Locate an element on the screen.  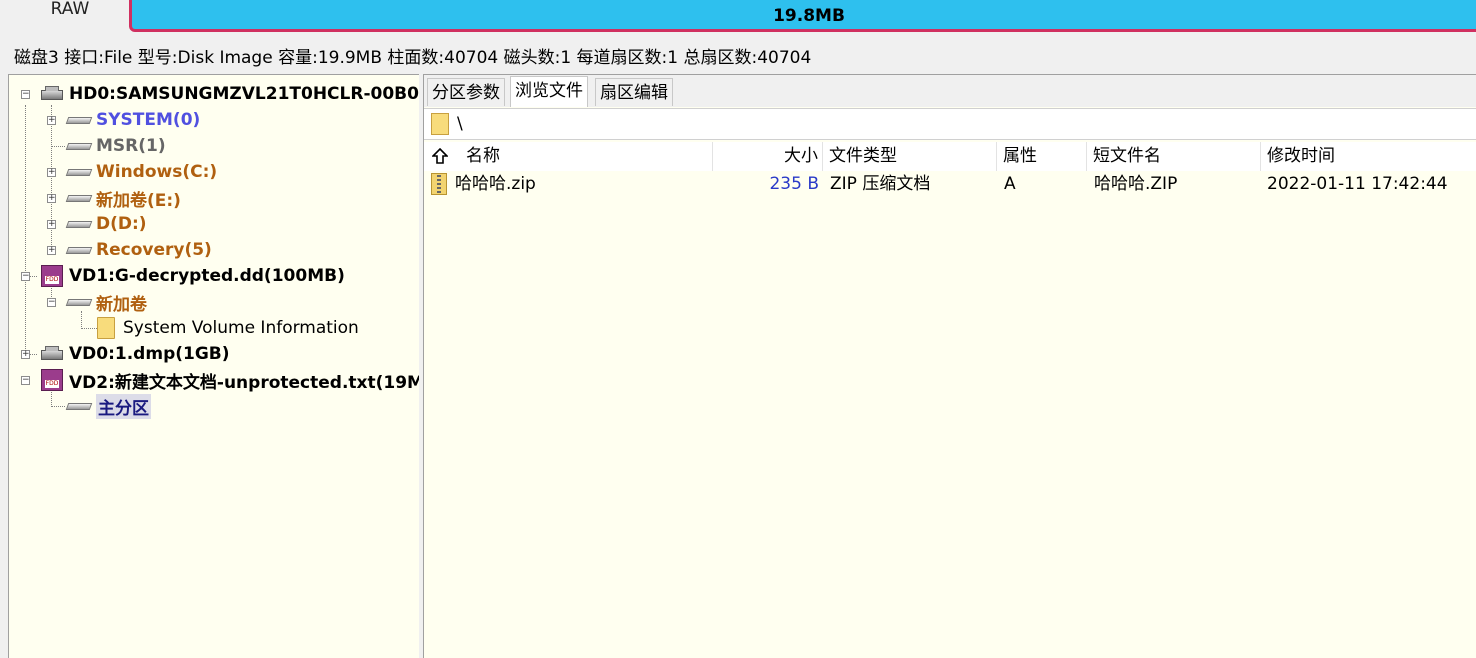
tree-partition-label: 新加卷 is located at coordinates (121, 304).